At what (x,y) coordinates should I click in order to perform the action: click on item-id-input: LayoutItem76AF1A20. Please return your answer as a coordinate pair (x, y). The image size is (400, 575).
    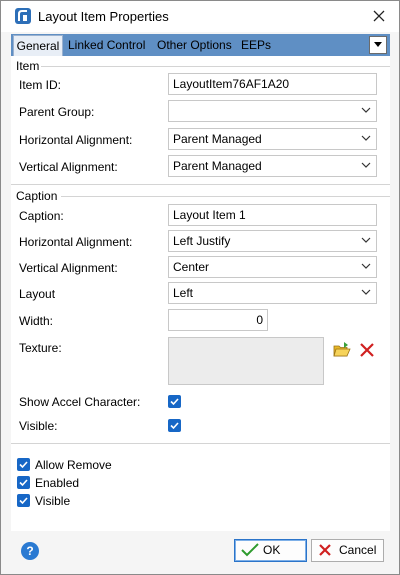
    Looking at the image, I should click on (272, 84).